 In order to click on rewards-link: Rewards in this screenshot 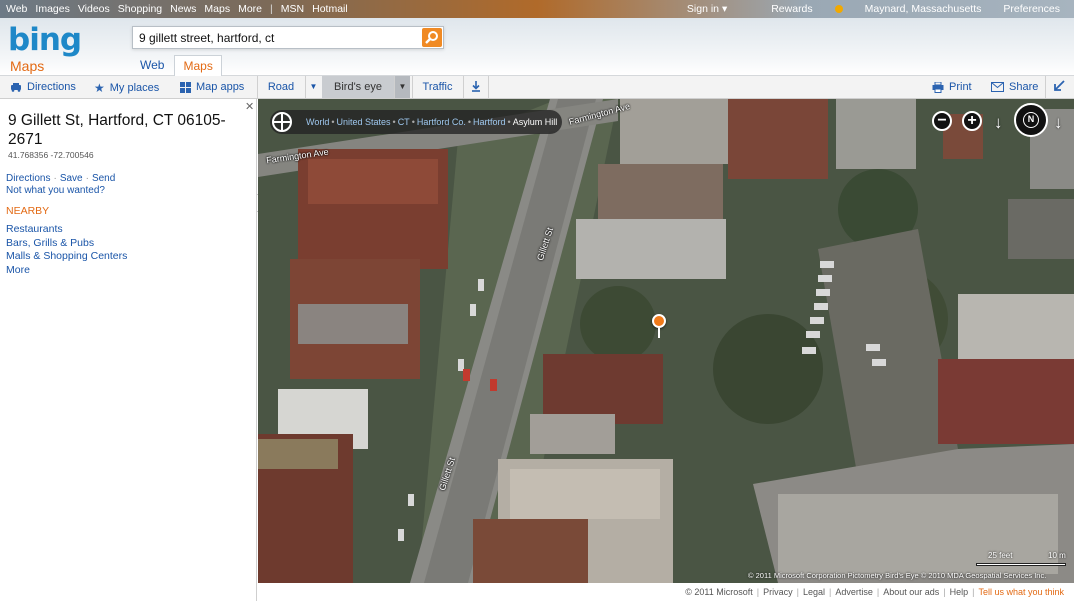, I will do `click(796, 9)`.